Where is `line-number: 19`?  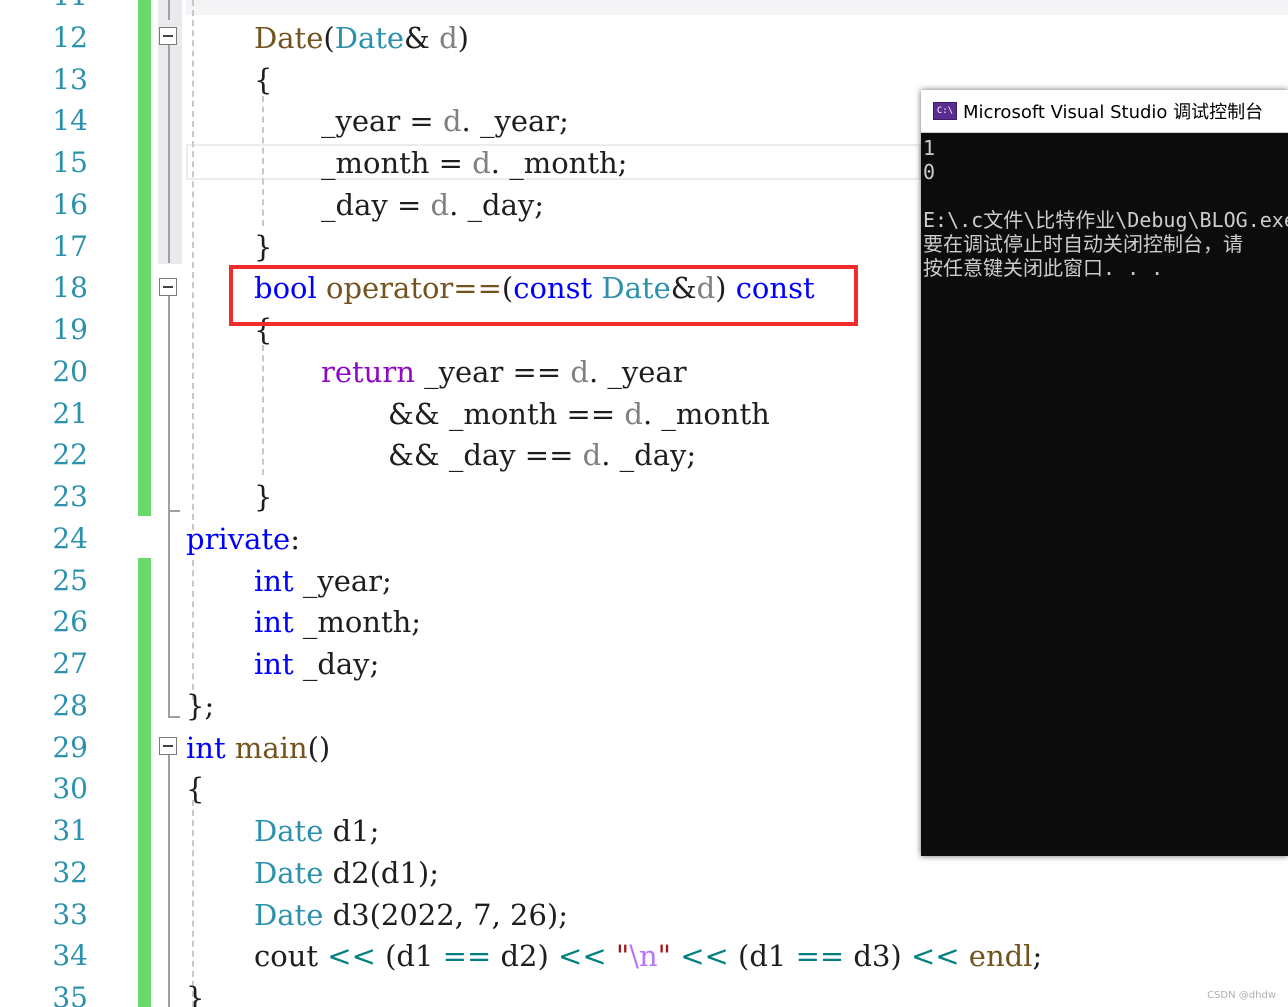 line-number: 19 is located at coordinates (70, 329).